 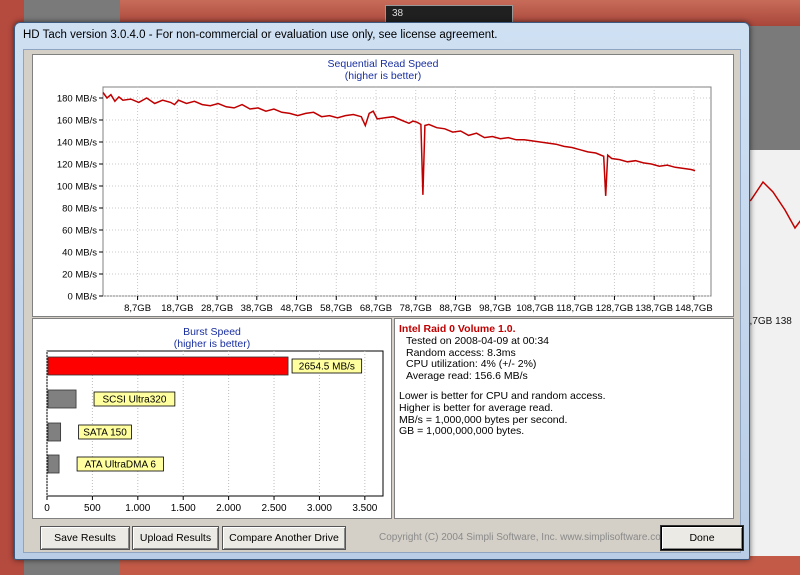 What do you see at coordinates (364, 508) in the screenshot?
I see `x-tick-label: 3.500` at bounding box center [364, 508].